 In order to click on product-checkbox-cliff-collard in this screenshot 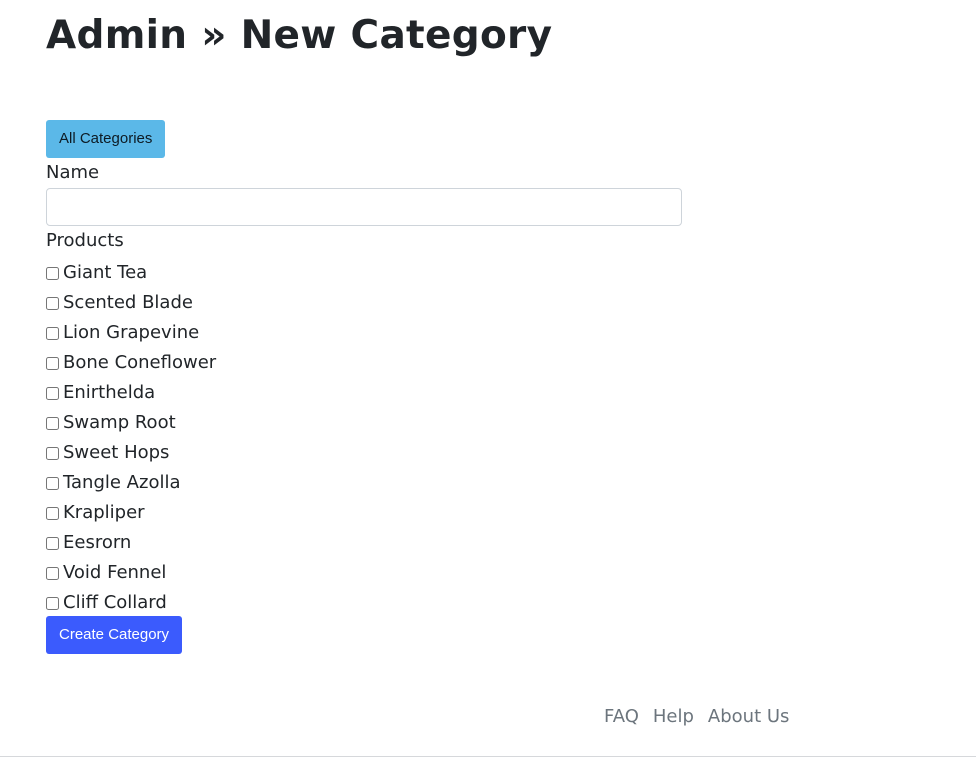, I will do `click(52, 603)`.